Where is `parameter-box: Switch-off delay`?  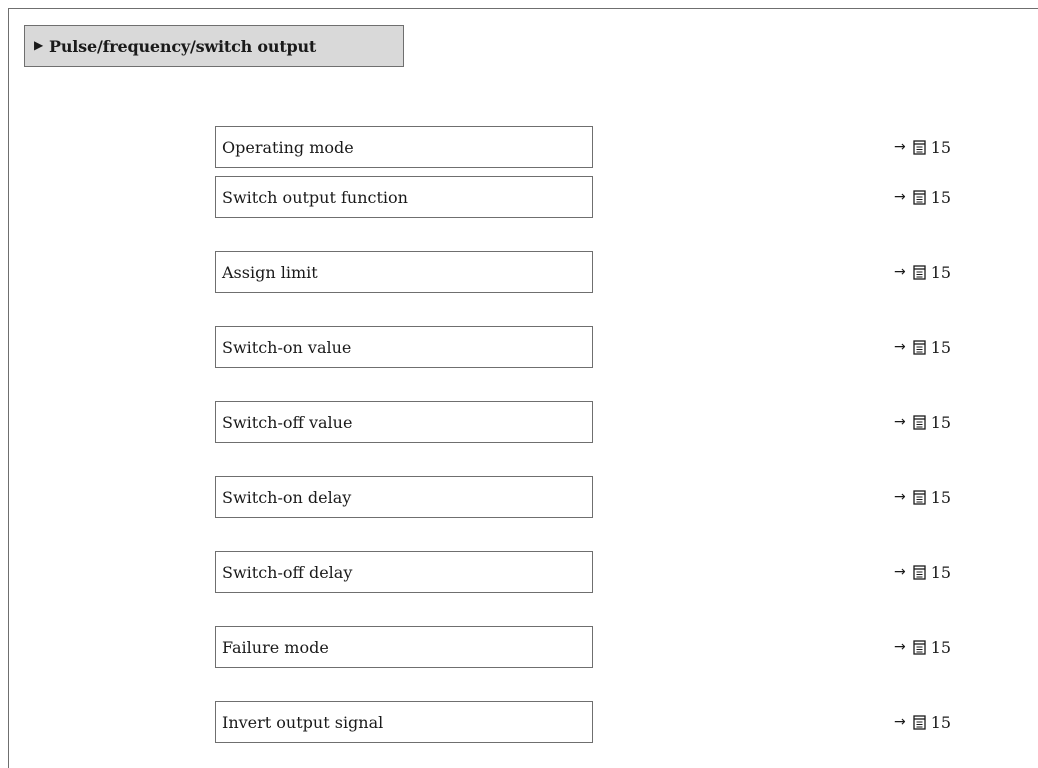
parameter-box: Switch-off delay is located at coordinates (404, 572).